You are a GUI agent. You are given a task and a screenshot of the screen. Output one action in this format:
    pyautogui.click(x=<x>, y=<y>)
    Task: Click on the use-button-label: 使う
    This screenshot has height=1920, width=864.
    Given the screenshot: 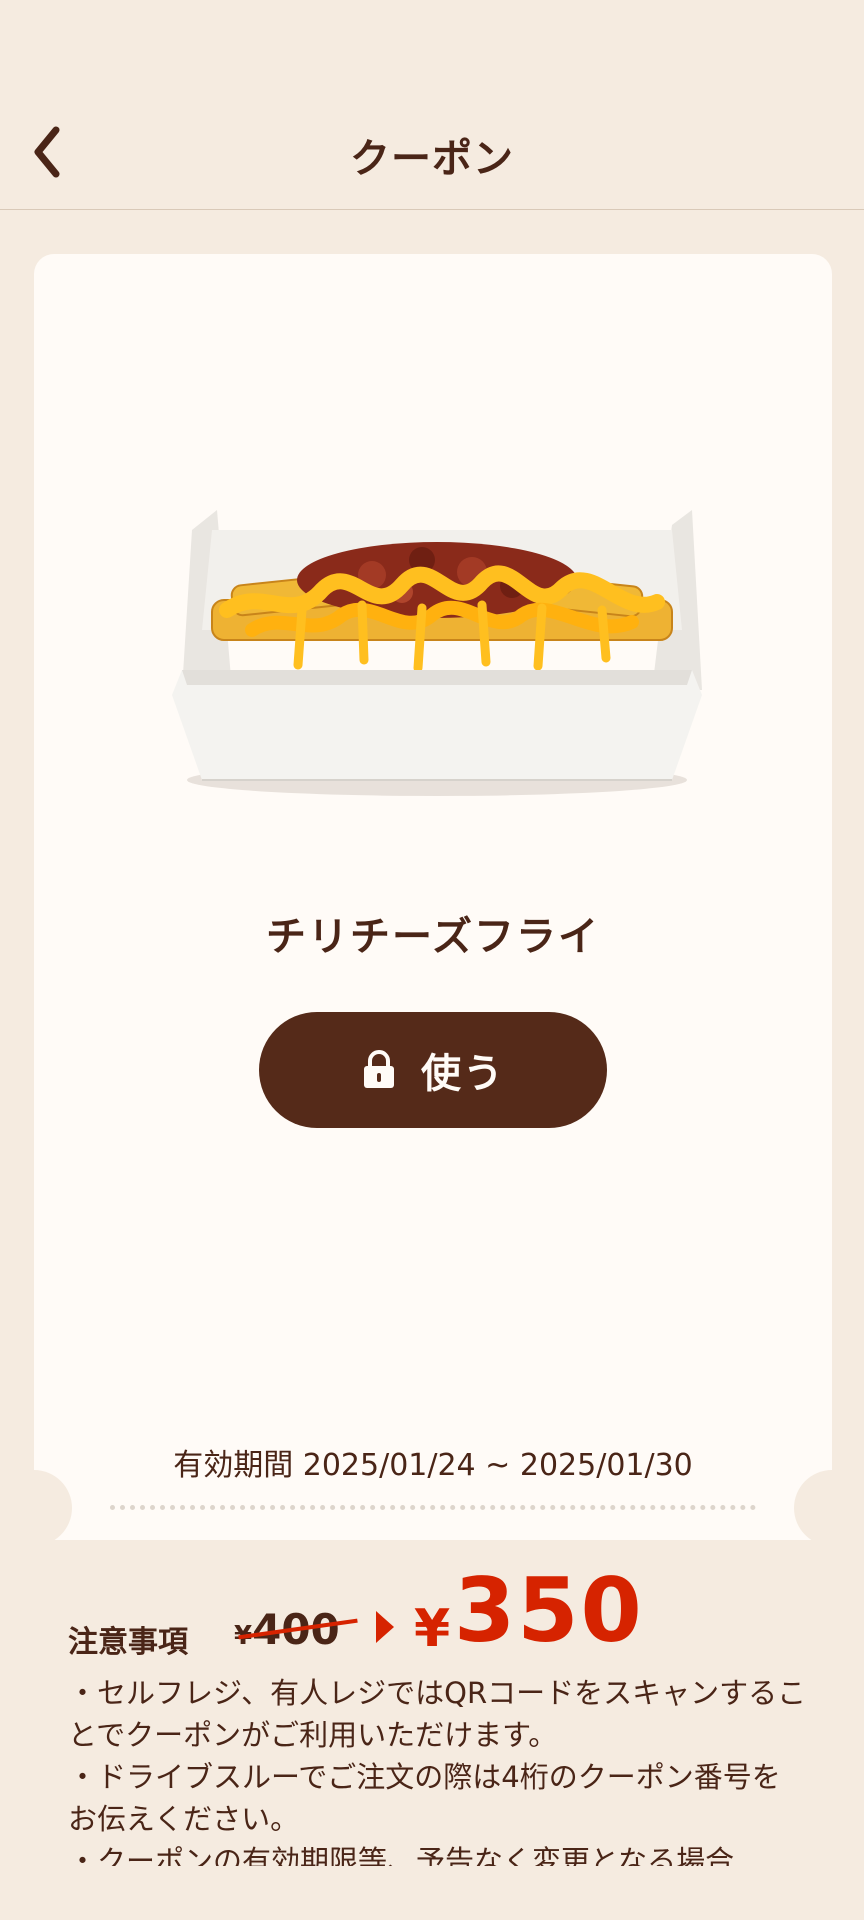 What is the action you would take?
    pyautogui.click(x=463, y=1074)
    